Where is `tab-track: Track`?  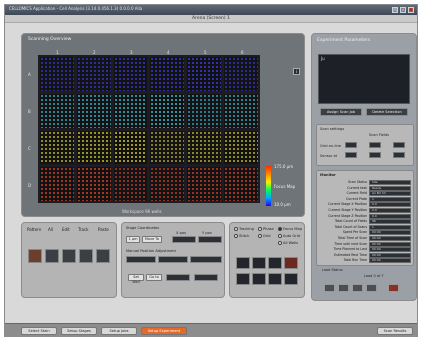
tab-track: Track is located at coordinates (83, 229).